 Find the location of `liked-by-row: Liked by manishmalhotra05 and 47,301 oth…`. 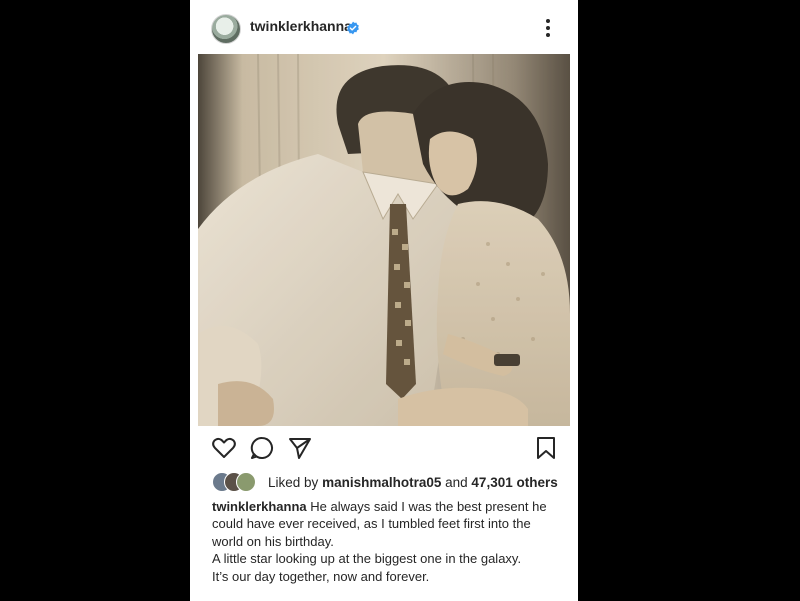

liked-by-row: Liked by manishmalhotra05 and 47,301 oth… is located at coordinates (385, 482).